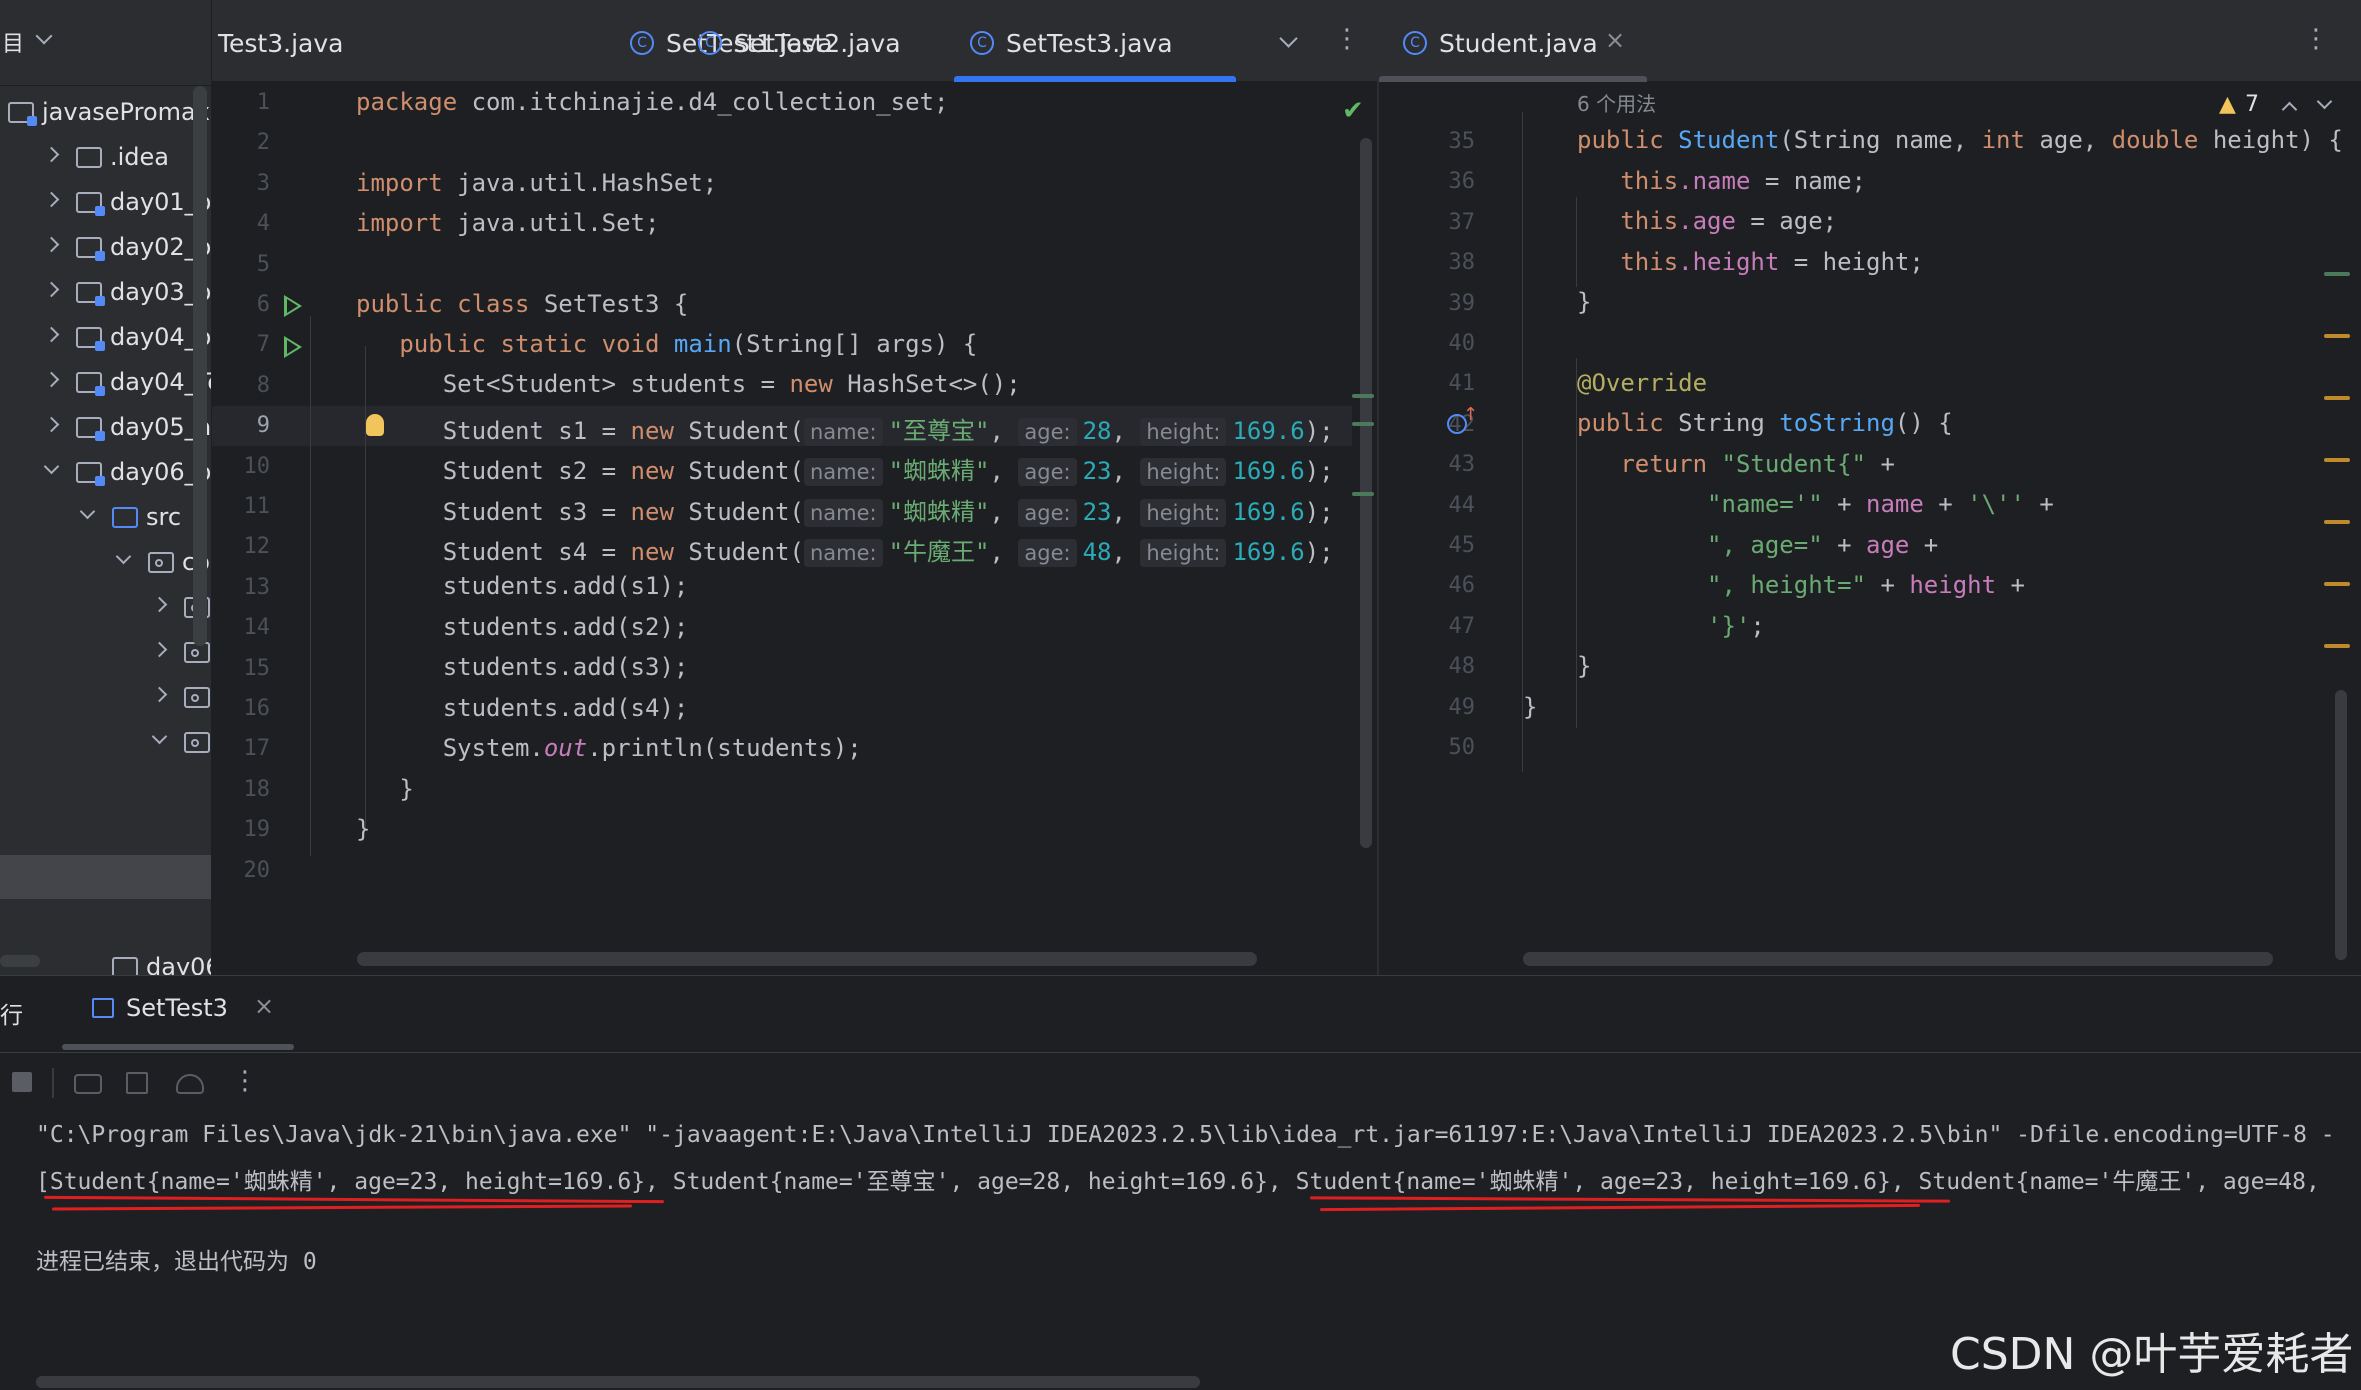 Image resolution: width=2361 pixels, height=1390 pixels. What do you see at coordinates (406, 789) in the screenshot?
I see `code-line-18: }` at bounding box center [406, 789].